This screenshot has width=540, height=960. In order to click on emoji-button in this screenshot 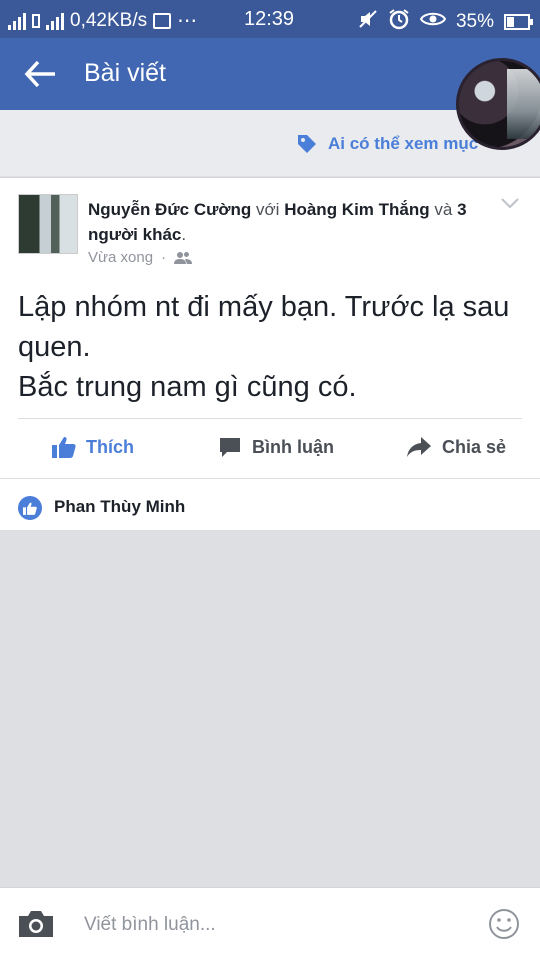, I will do `click(504, 924)`.